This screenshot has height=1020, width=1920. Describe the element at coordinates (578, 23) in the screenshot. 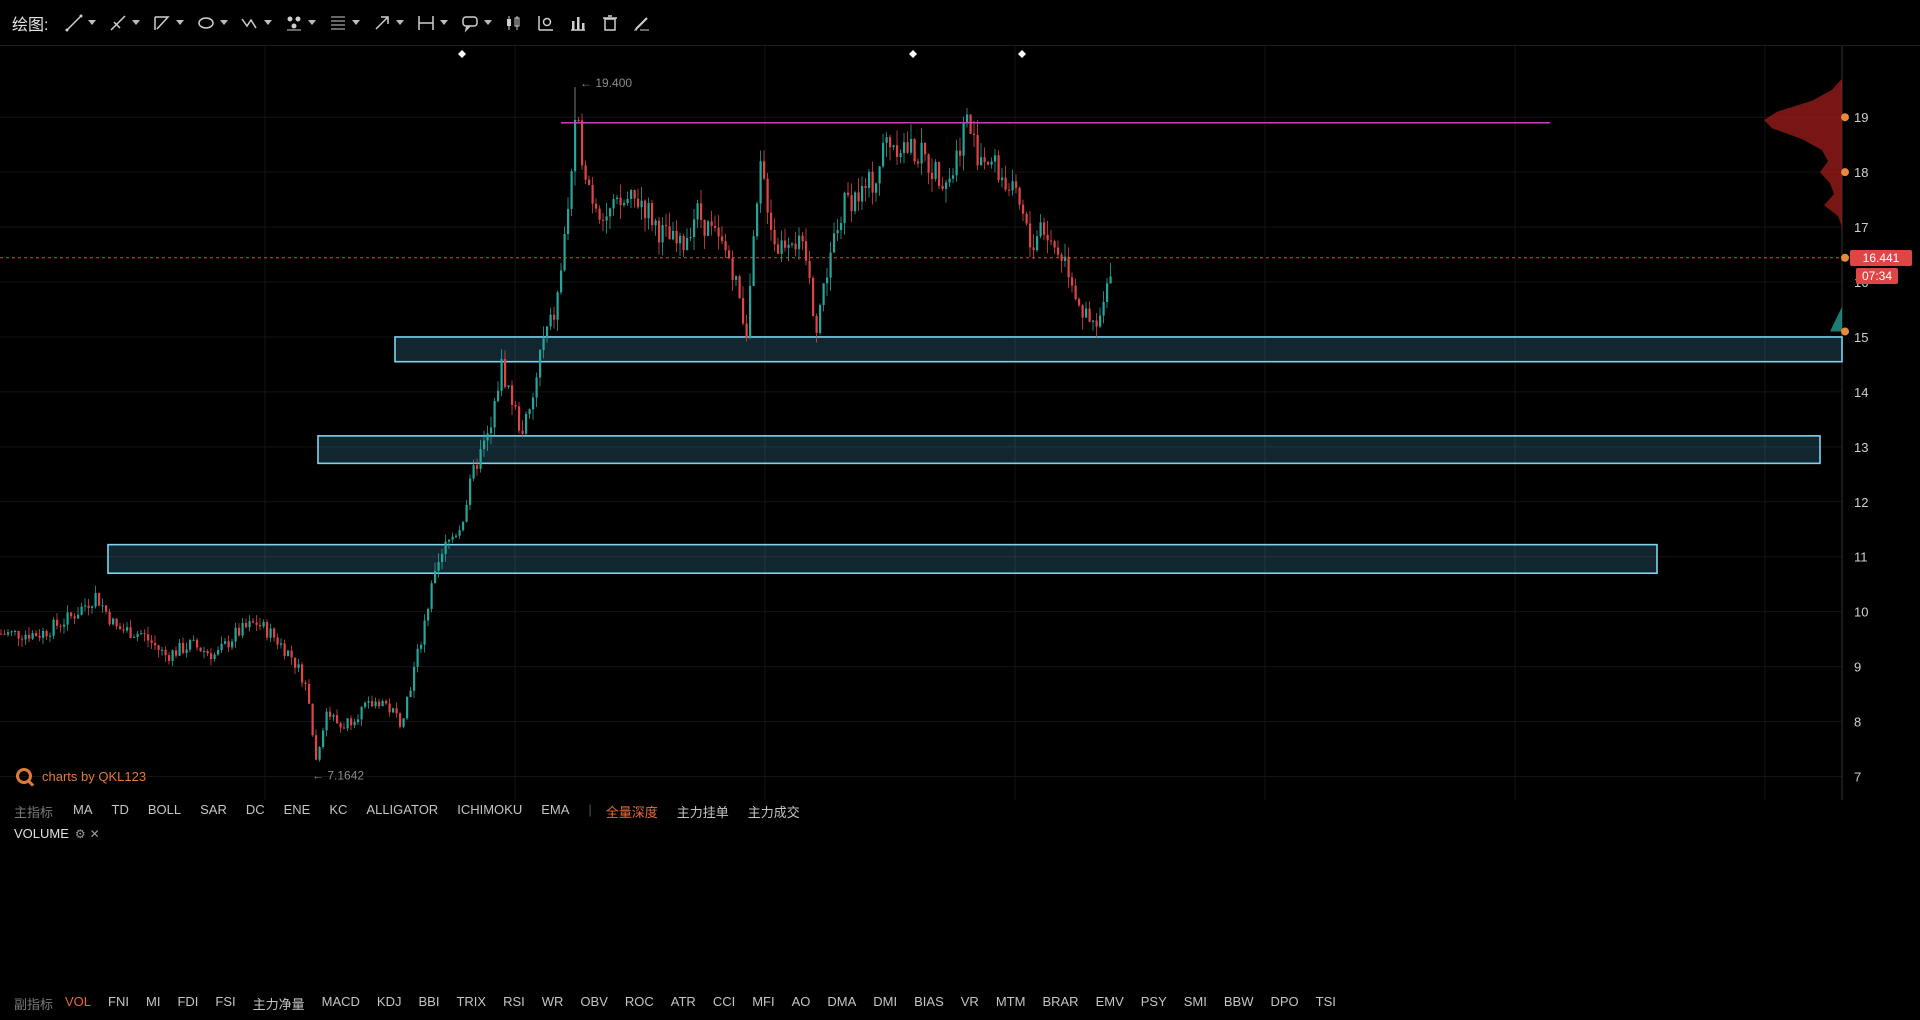

I see `bar-toggle-button` at that location.